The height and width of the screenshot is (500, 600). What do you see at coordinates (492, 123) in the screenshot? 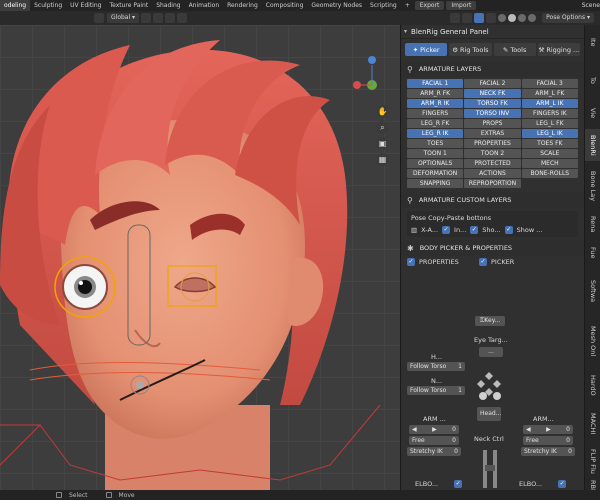
I see `layer-toggle-props: PROPS` at bounding box center [492, 123].